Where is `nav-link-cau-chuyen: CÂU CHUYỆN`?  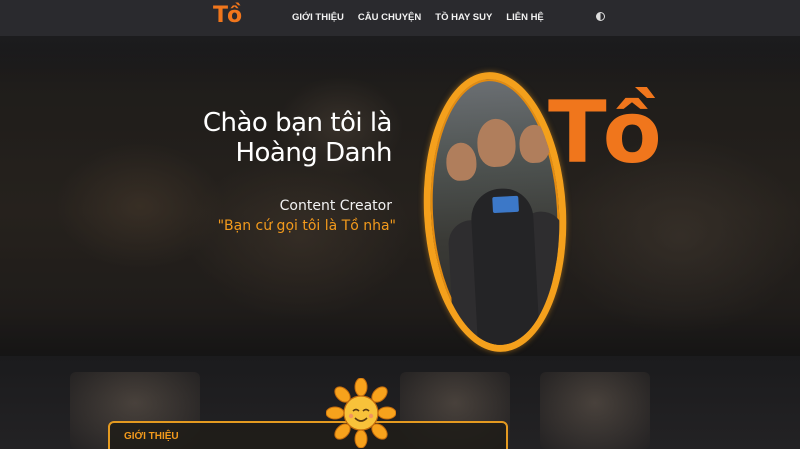 nav-link-cau-chuyen: CÂU CHUYỆN is located at coordinates (389, 17).